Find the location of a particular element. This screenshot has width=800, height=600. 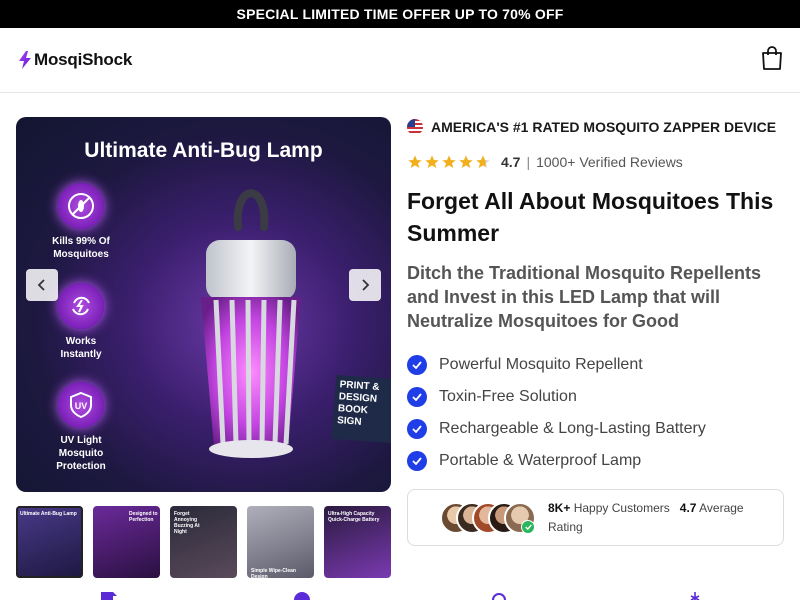

customers-count: 8K+ is located at coordinates (559, 508).